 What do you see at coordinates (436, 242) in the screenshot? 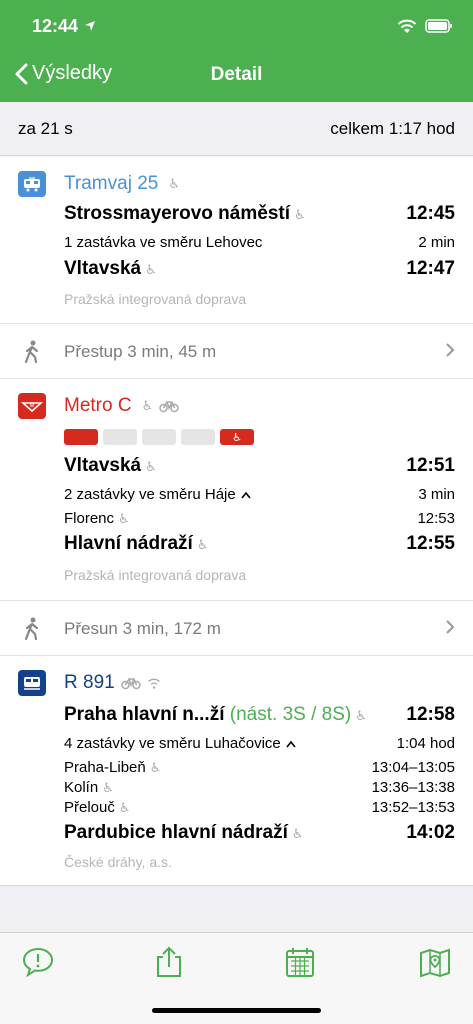
I see `leg-duration: 2 min` at bounding box center [436, 242].